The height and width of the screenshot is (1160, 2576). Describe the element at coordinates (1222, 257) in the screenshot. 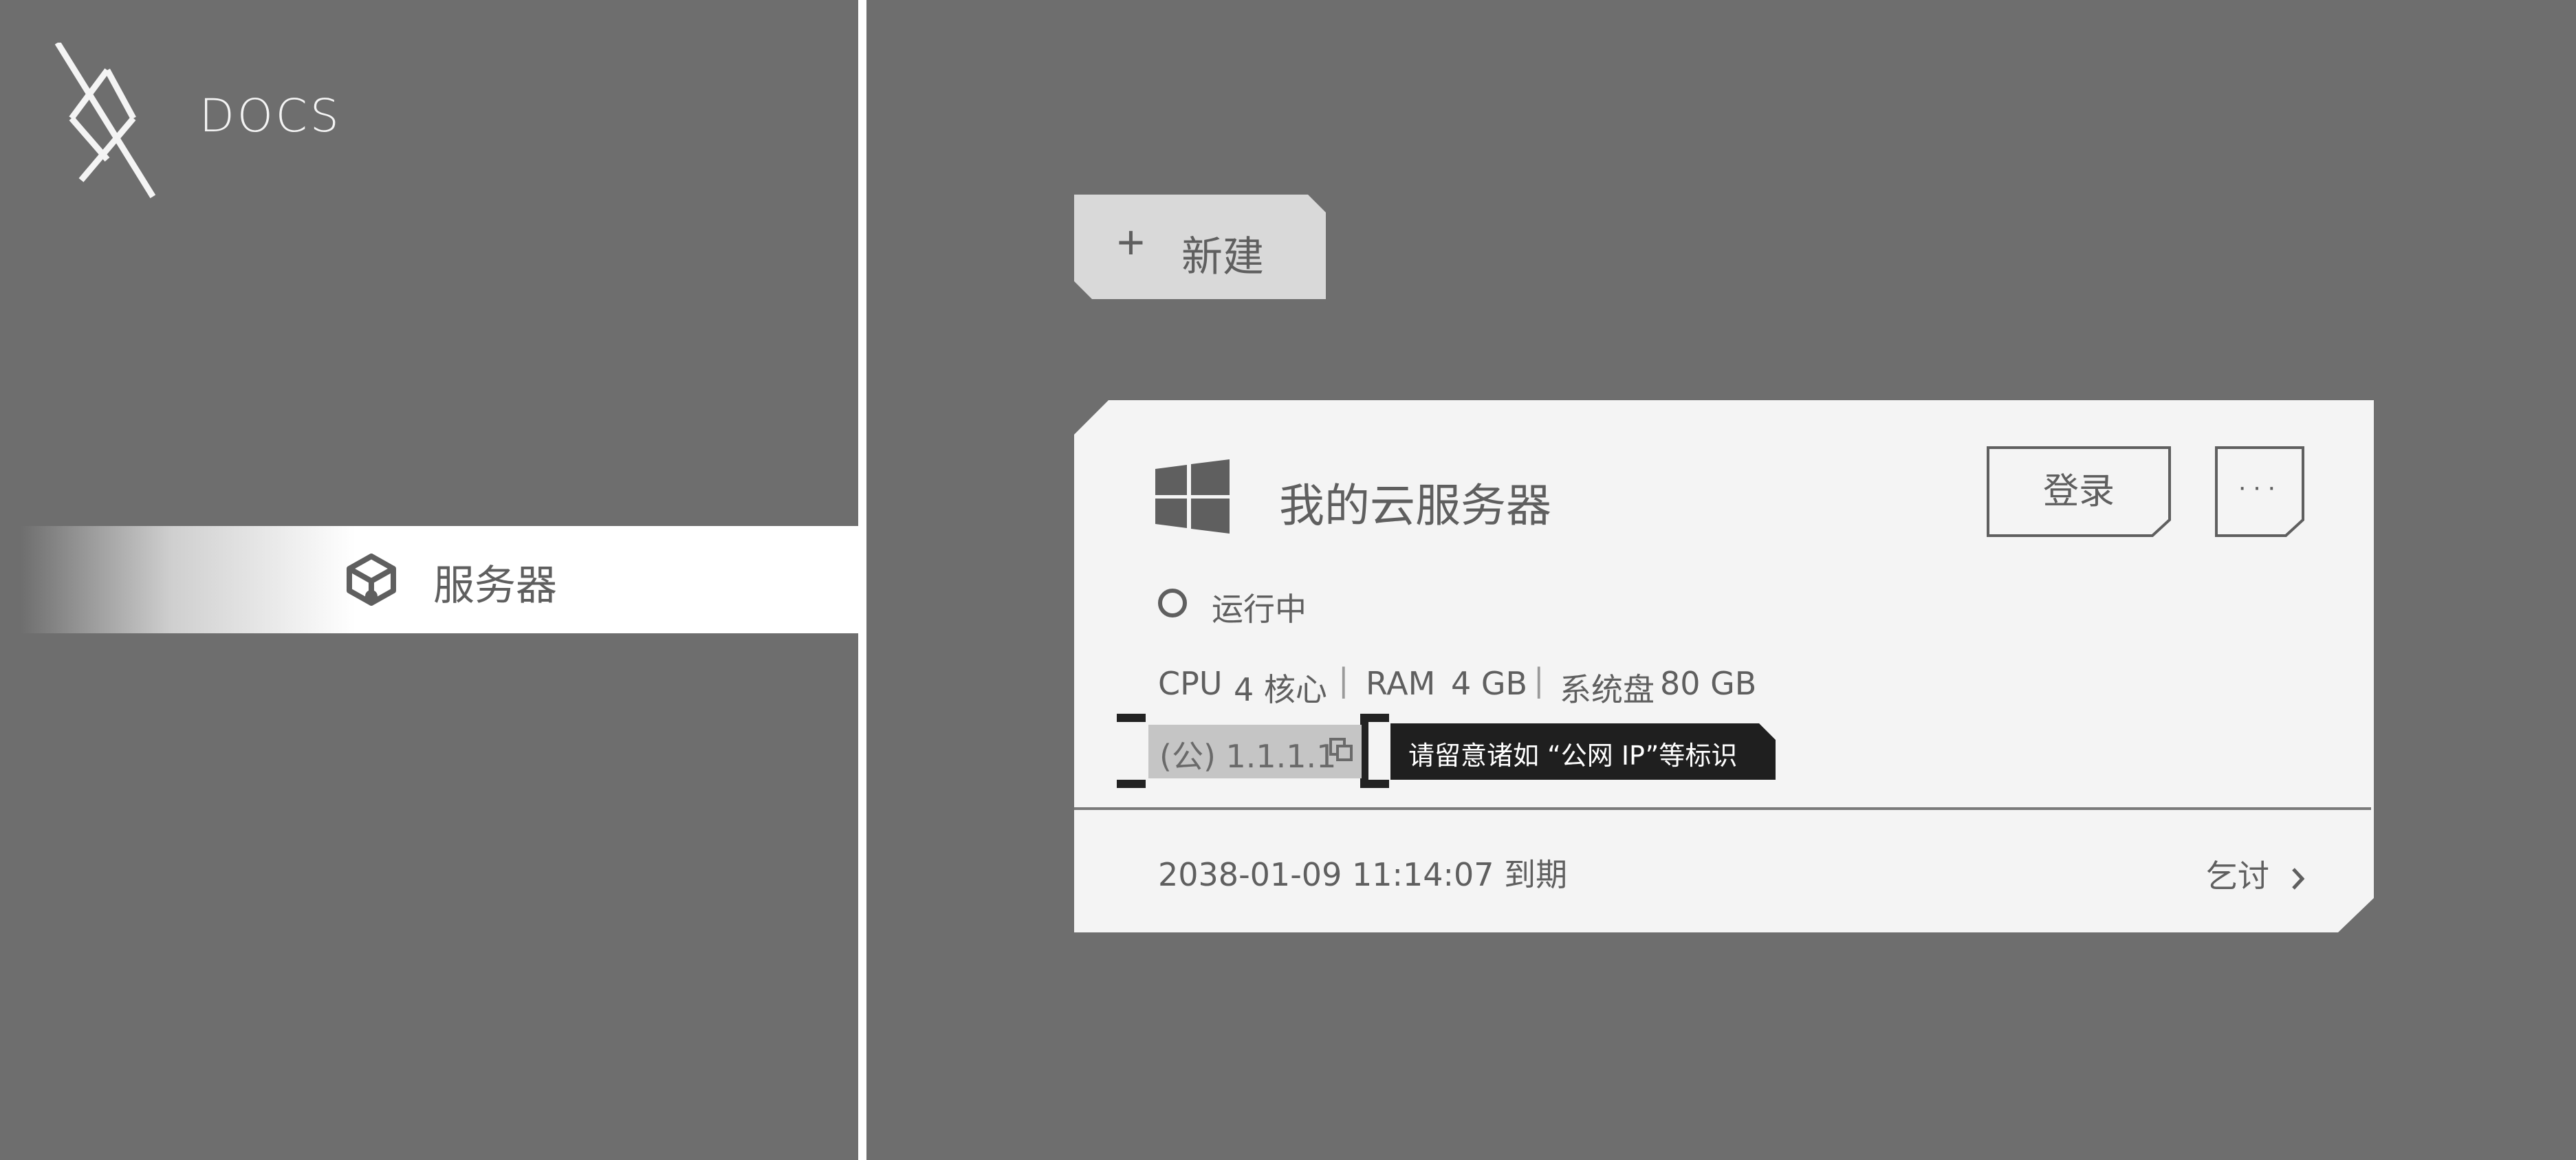

I see `new-button-label: 新建` at that location.